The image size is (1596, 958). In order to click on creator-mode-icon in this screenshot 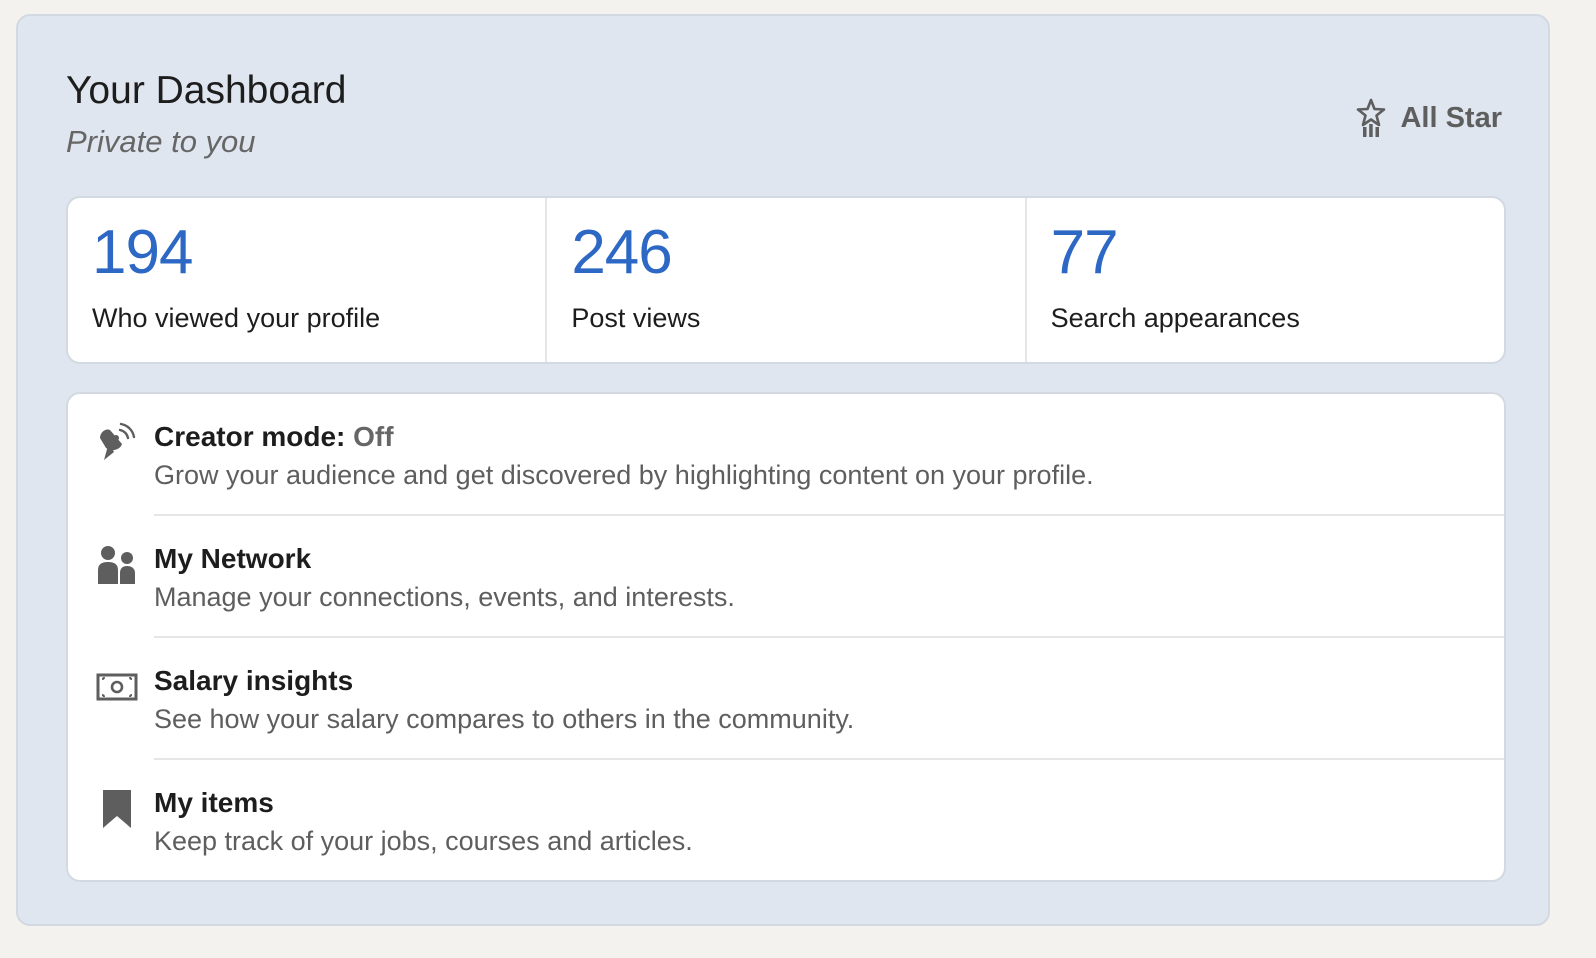, I will do `click(117, 443)`.